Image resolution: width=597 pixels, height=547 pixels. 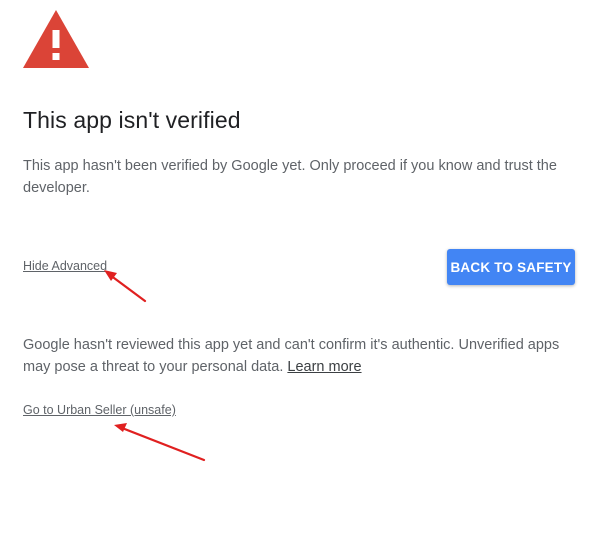 I want to click on proceed-unsafe-link: Go to Urban Seller (unsafe), so click(x=99, y=410).